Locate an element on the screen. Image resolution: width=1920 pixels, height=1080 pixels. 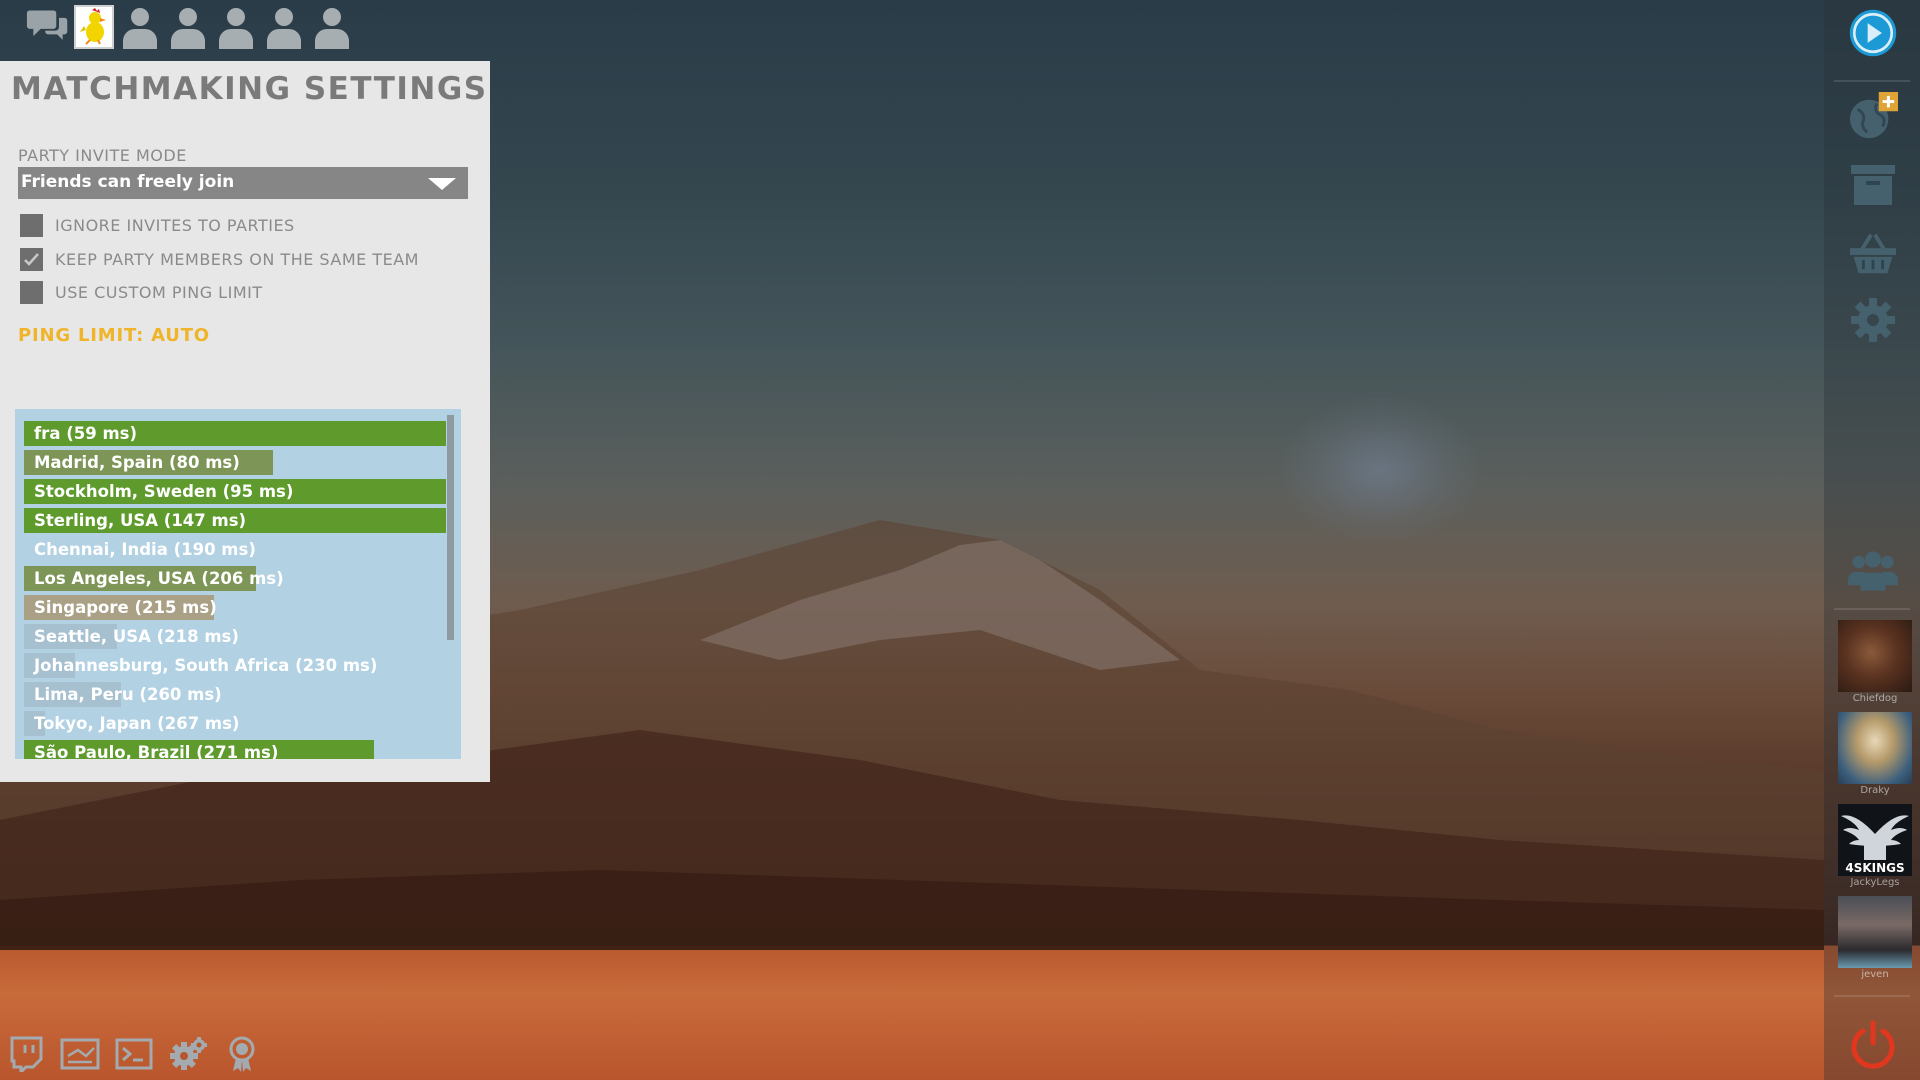
friend-item: jeven is located at coordinates (1875, 939).